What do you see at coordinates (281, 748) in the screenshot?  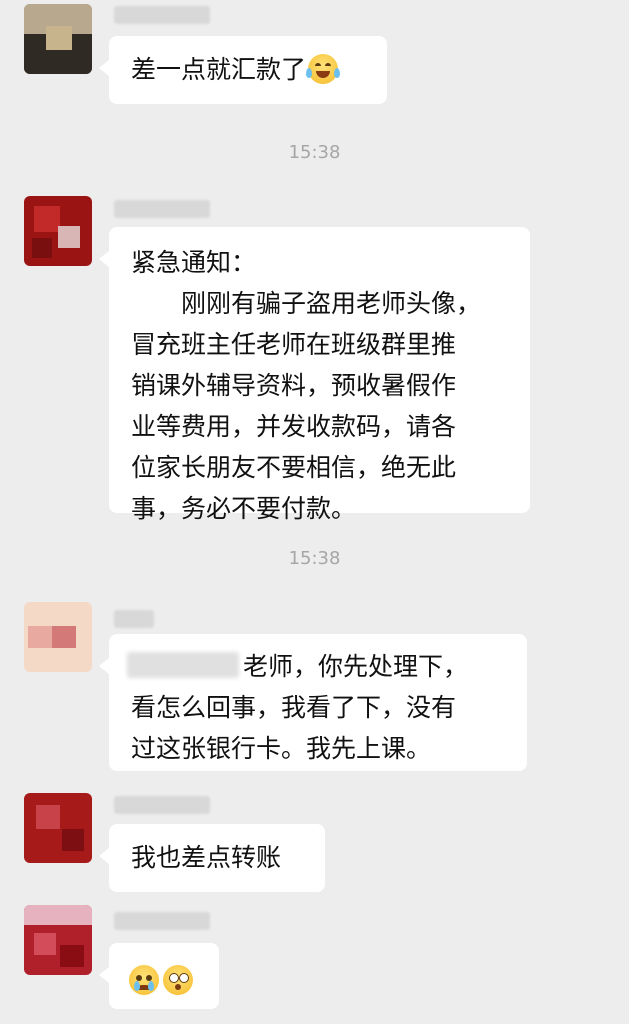 I see `message-line: 过这张银行卡。我先上课。` at bounding box center [281, 748].